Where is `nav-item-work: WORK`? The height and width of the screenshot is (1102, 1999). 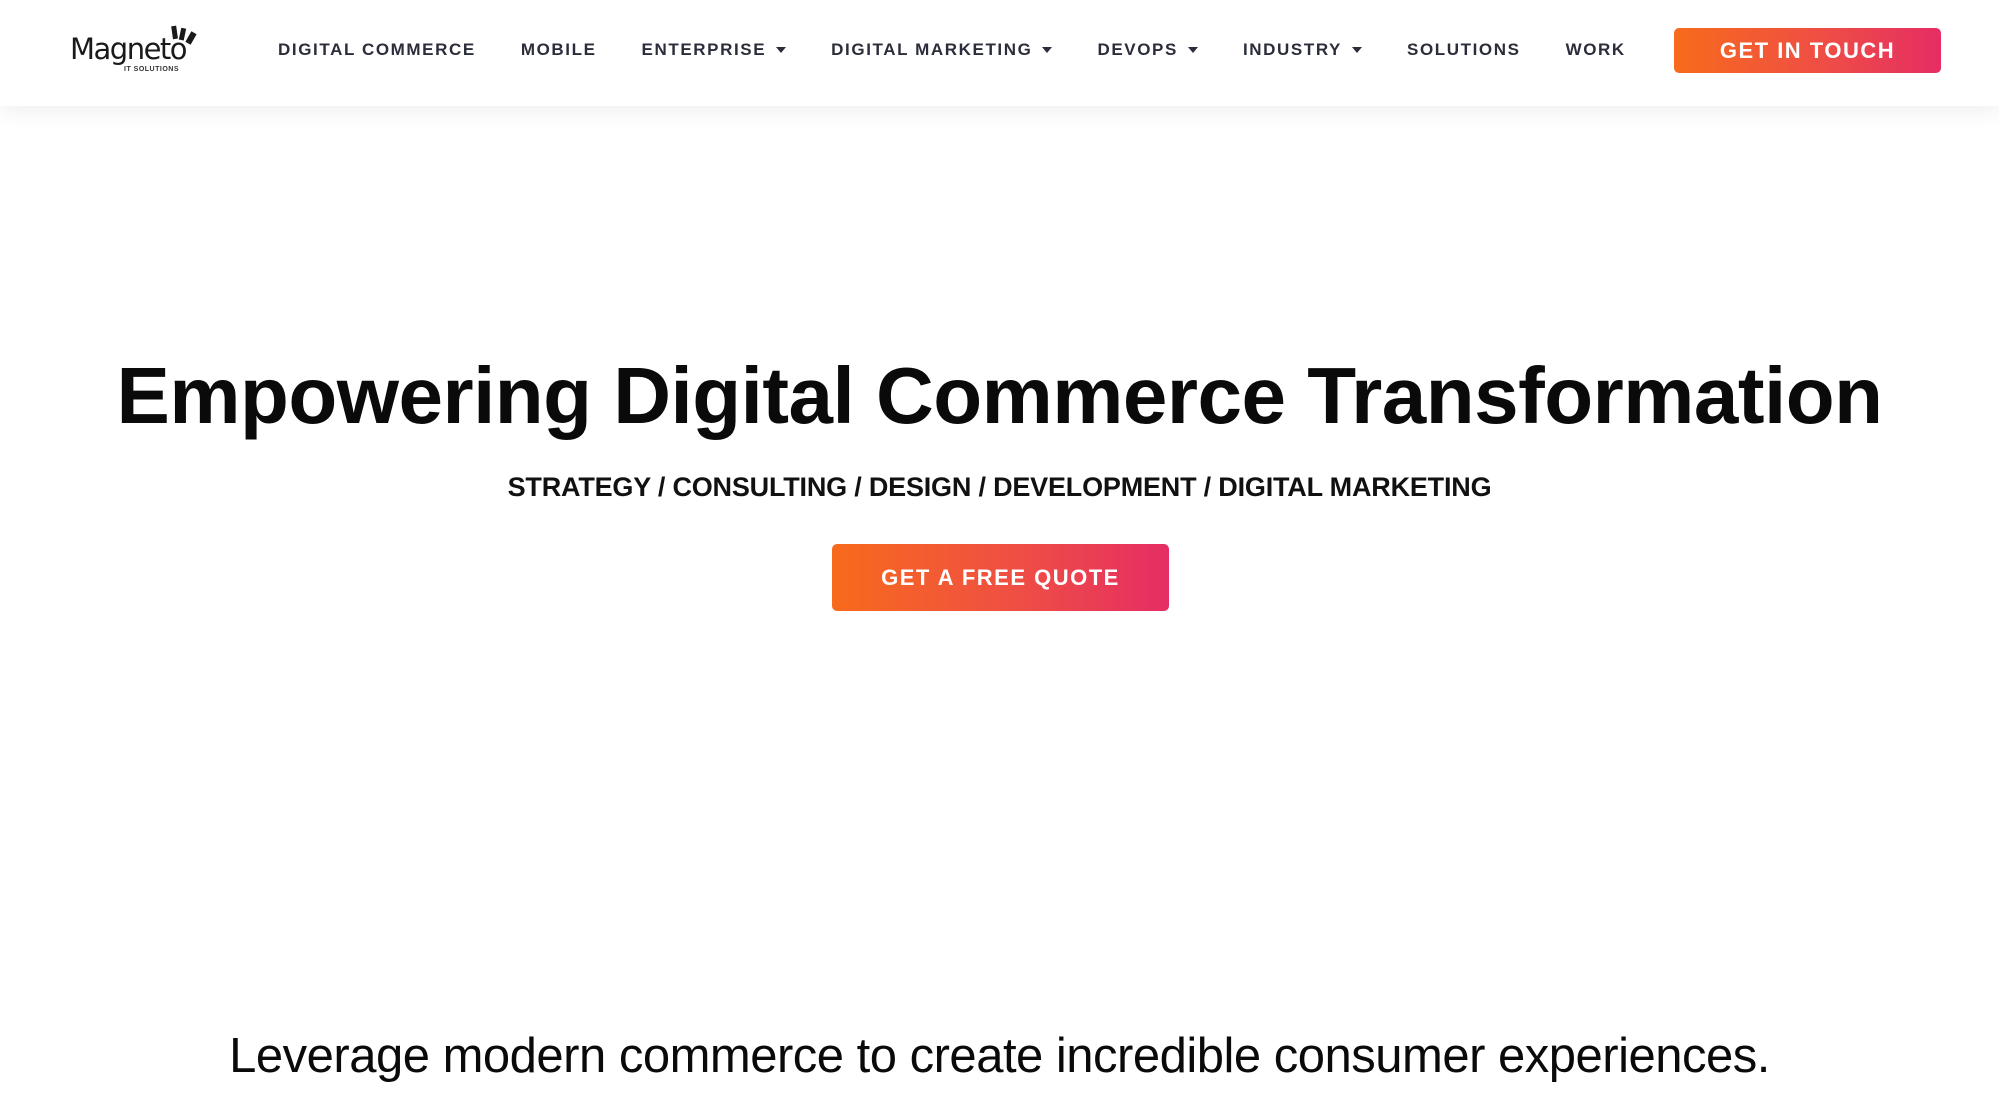 nav-item-work: WORK is located at coordinates (1596, 50).